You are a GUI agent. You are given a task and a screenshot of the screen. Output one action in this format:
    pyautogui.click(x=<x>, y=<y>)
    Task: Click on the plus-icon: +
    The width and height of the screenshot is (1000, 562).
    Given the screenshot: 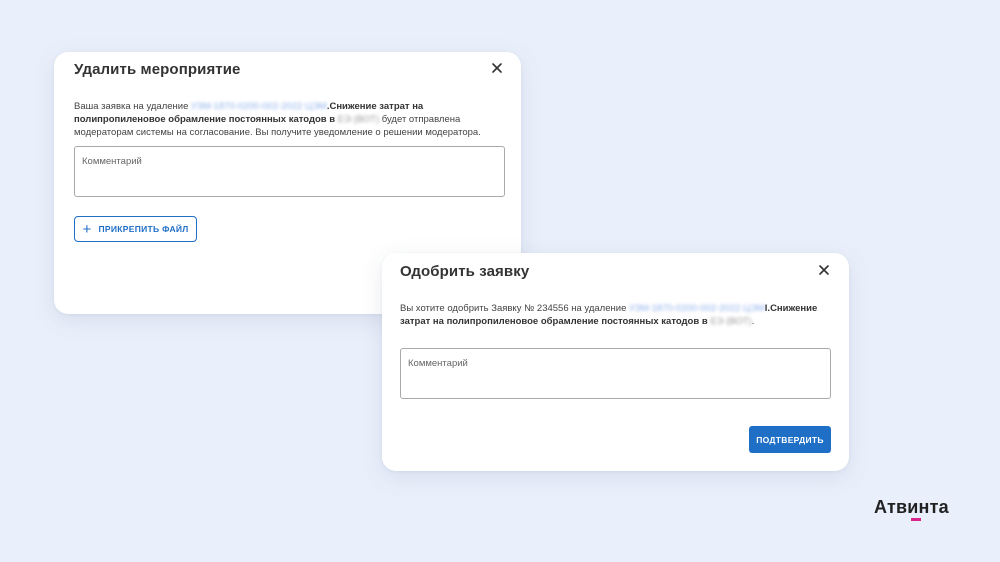 What is the action you would take?
    pyautogui.click(x=87, y=229)
    